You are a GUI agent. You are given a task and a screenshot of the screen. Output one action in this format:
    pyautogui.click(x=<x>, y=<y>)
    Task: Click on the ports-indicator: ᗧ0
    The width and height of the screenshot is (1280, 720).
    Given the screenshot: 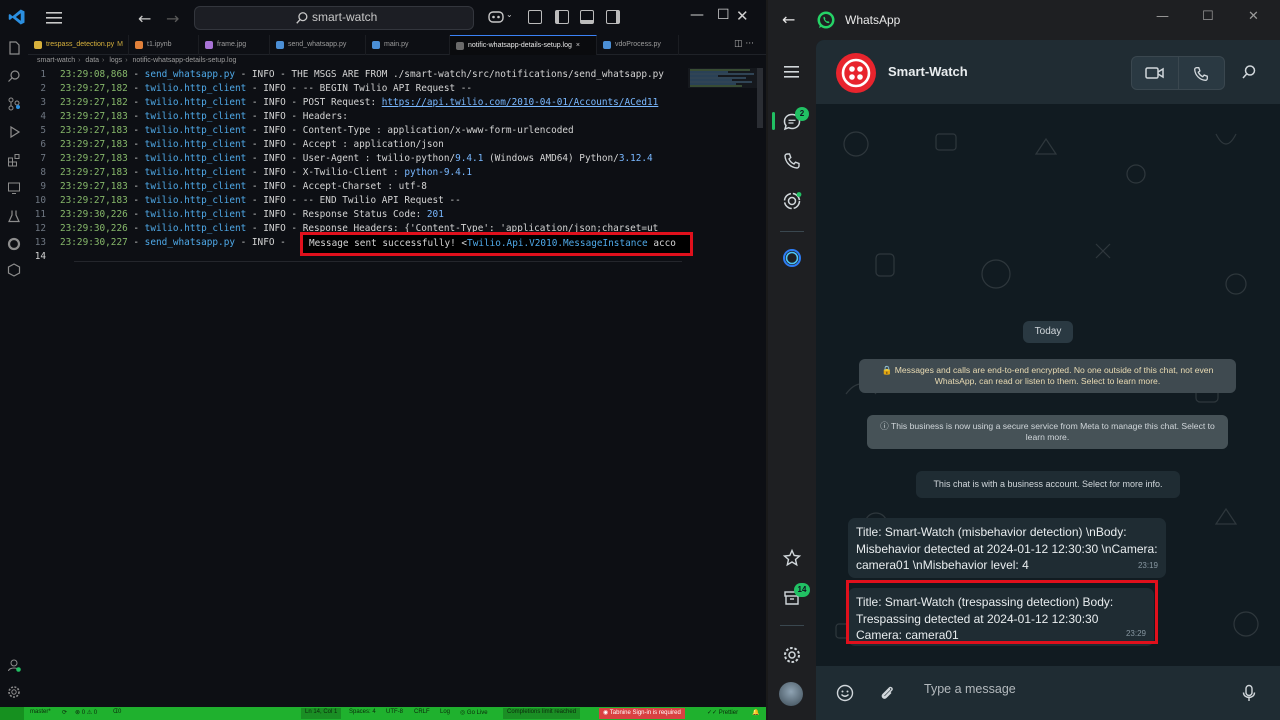 What is the action you would take?
    pyautogui.click(x=117, y=712)
    